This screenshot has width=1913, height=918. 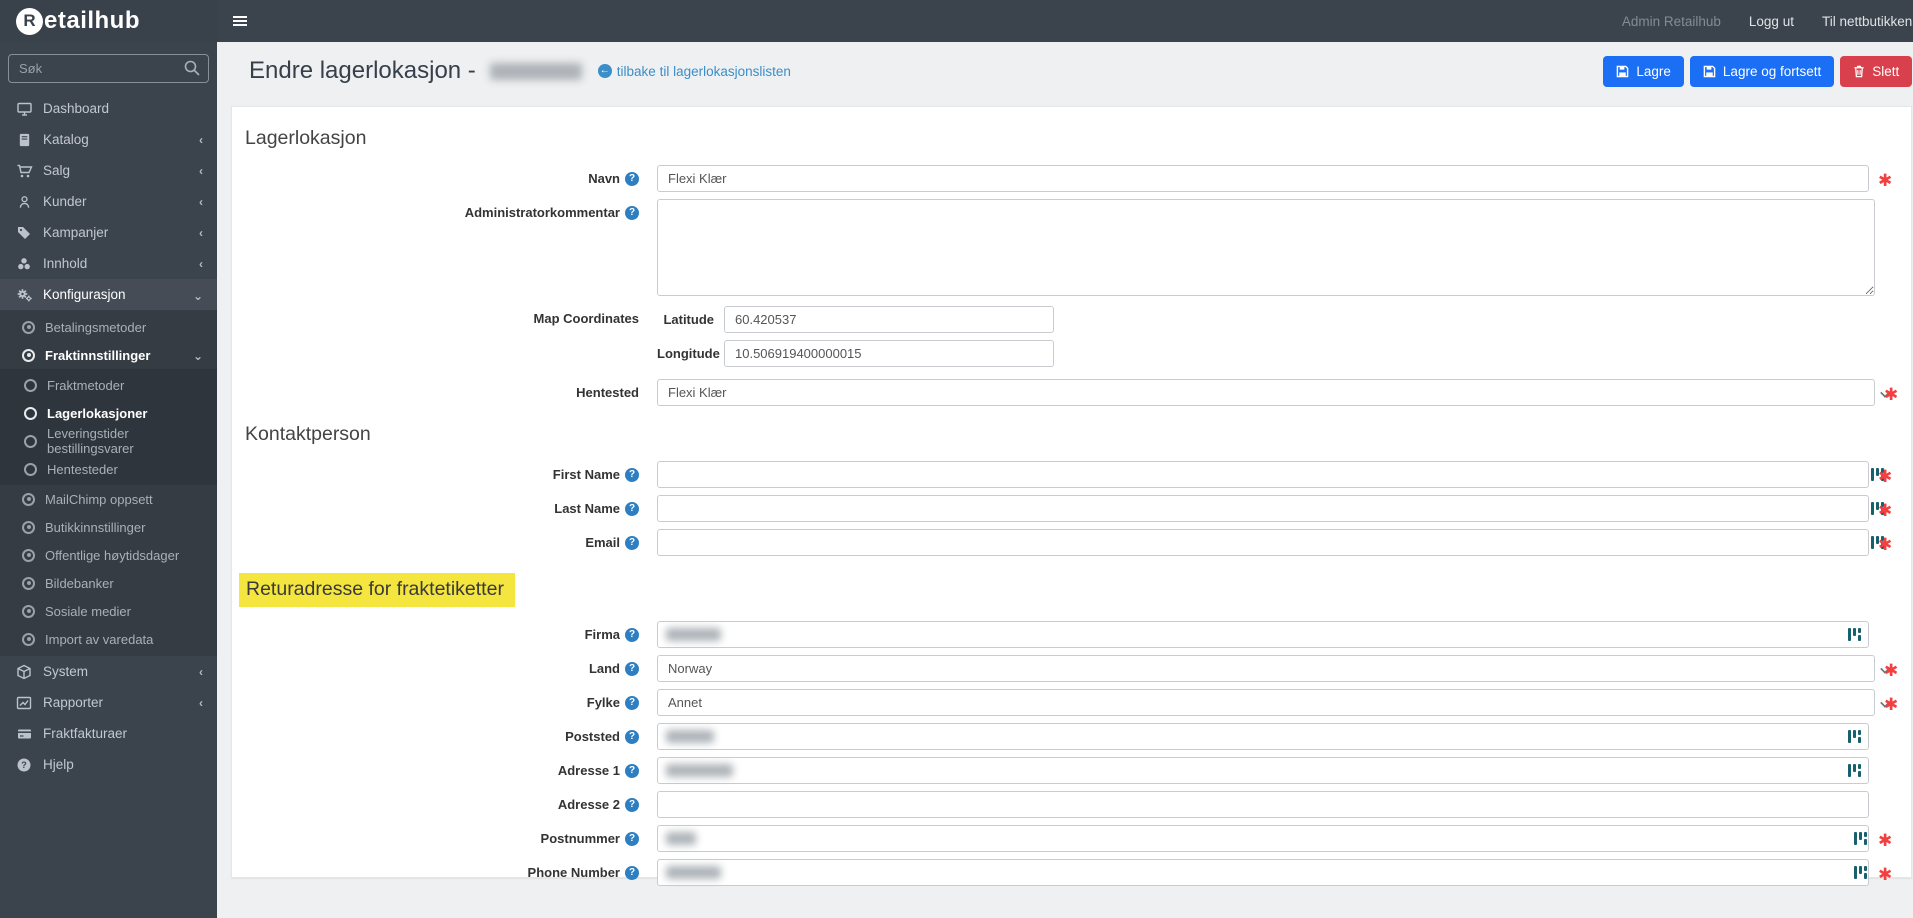 What do you see at coordinates (1263, 542) in the screenshot?
I see `email-input` at bounding box center [1263, 542].